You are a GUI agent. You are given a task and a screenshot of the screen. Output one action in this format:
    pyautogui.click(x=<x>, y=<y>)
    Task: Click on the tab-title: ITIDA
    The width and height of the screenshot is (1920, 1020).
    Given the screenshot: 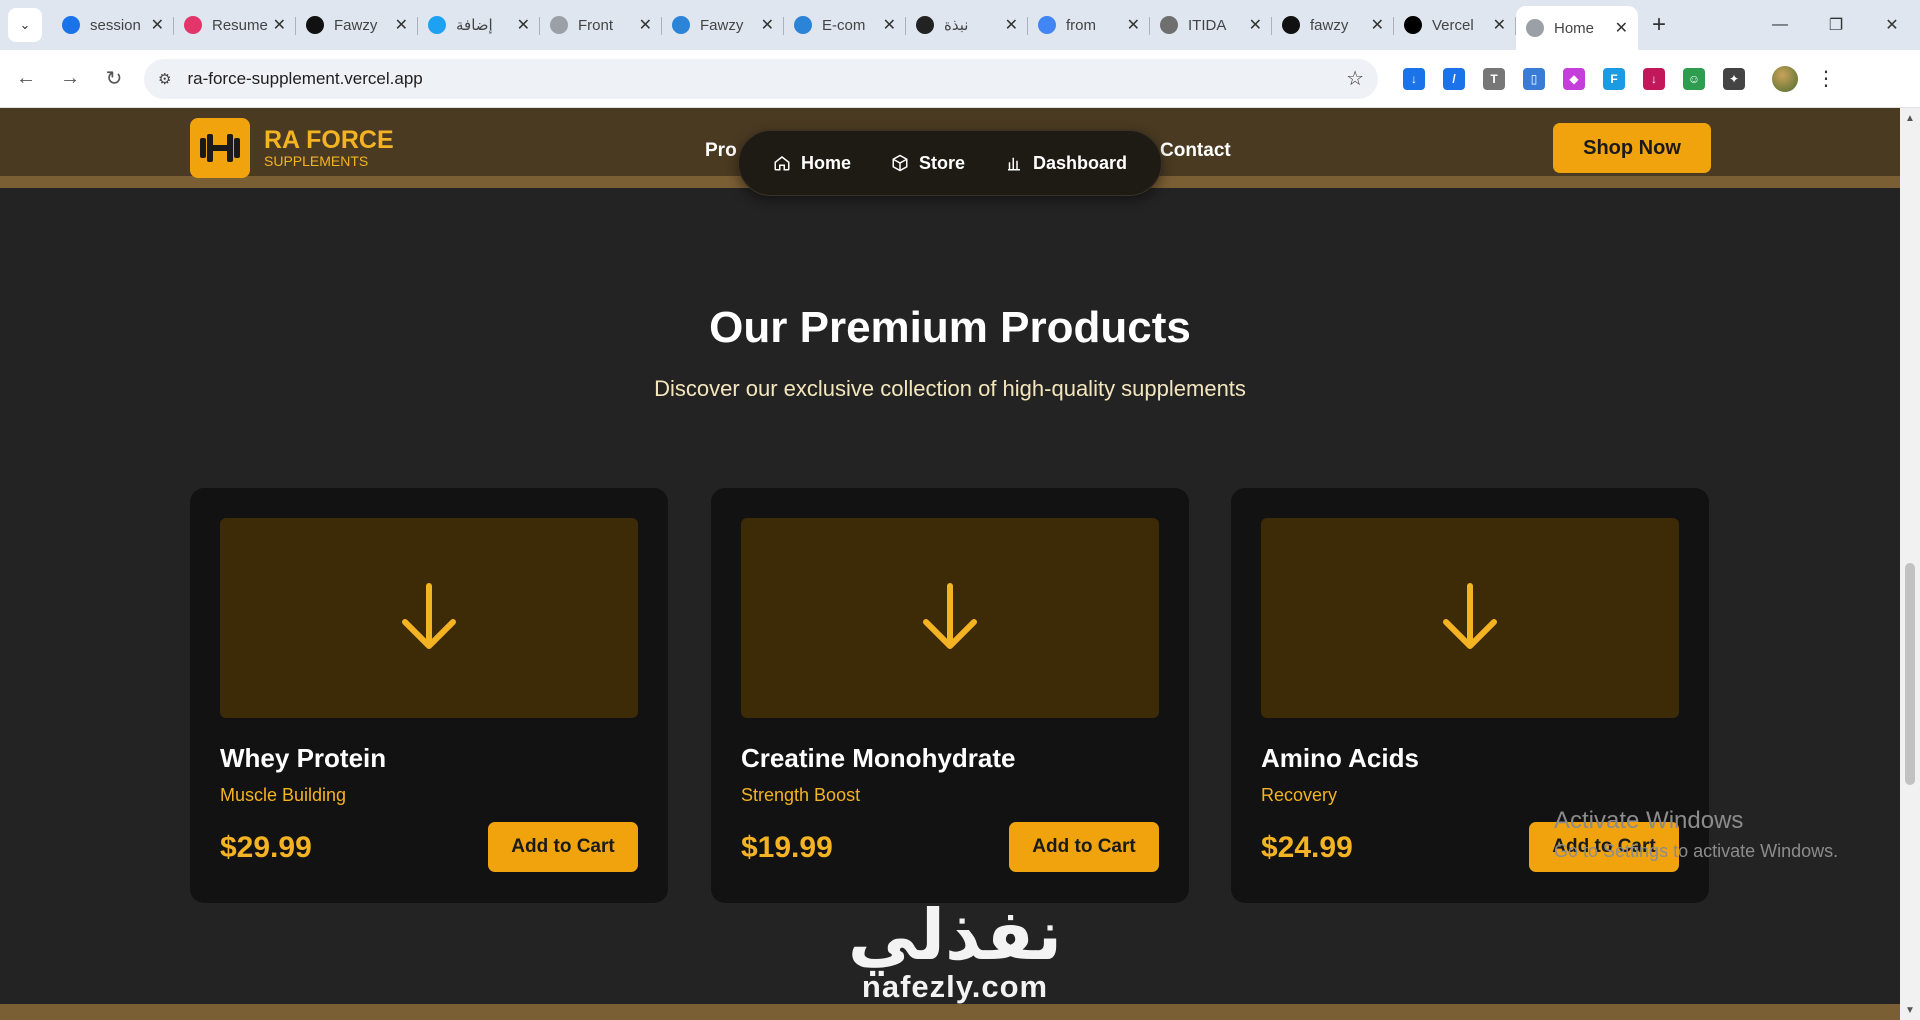 What is the action you would take?
    pyautogui.click(x=1207, y=25)
    